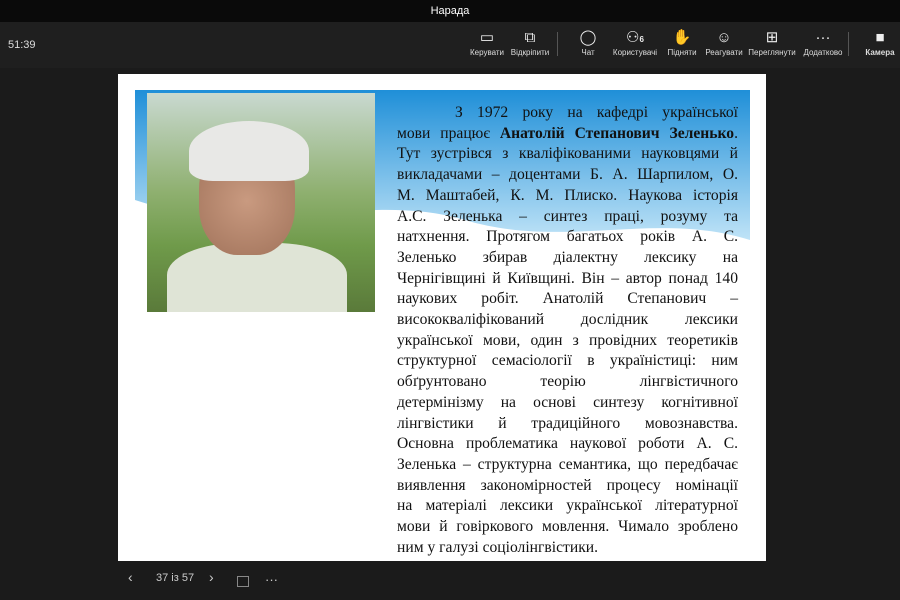  I want to click on toolbar-button-1: ⧉ Відкріпити, so click(530, 42).